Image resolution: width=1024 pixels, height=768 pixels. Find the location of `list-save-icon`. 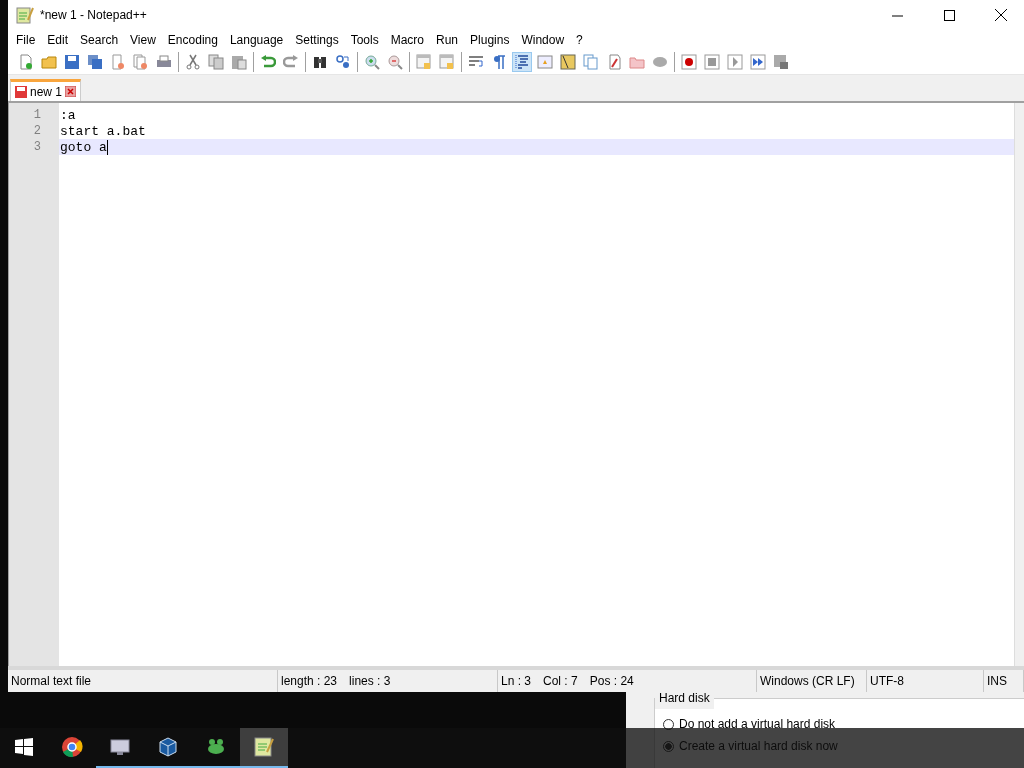

list-save-icon is located at coordinates (781, 62).